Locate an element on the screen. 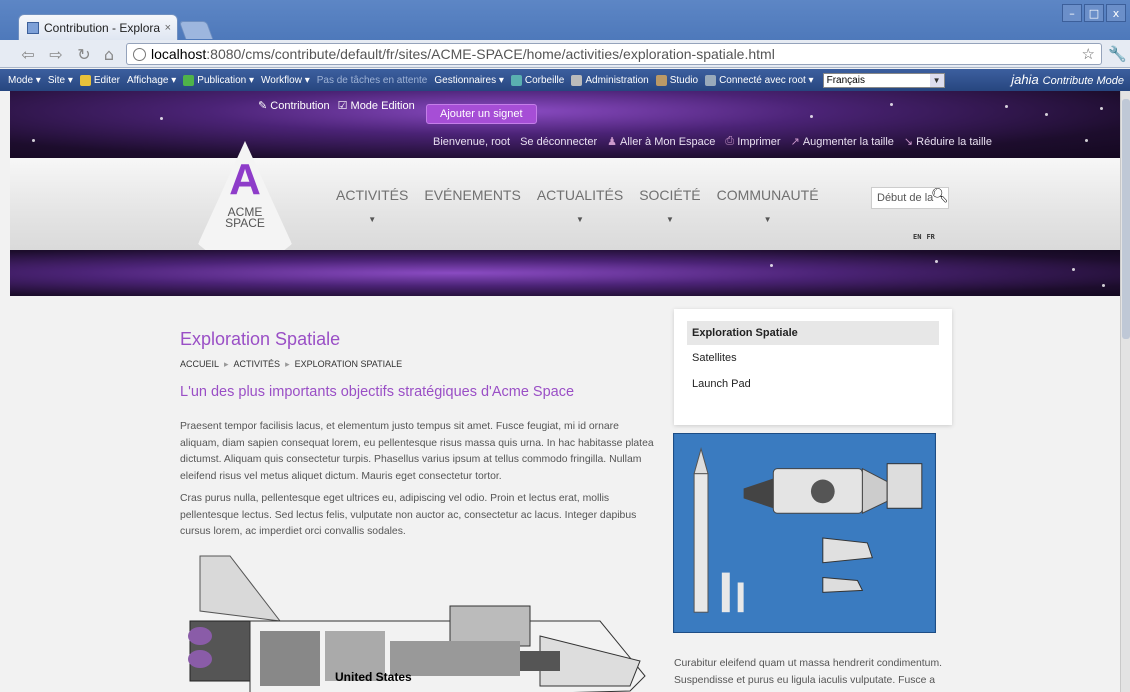 The height and width of the screenshot is (692, 1130). studio-icon is located at coordinates (661, 80).